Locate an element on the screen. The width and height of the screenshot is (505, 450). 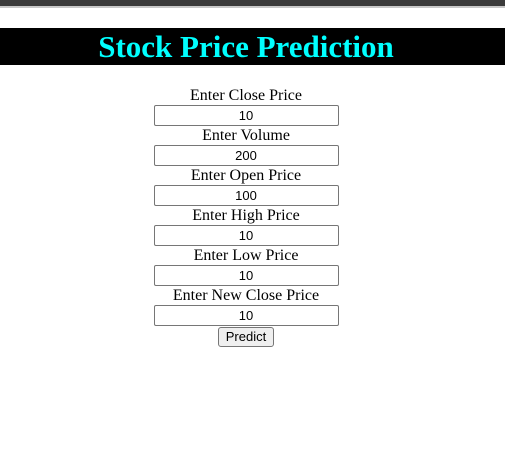
predict-button: Predict is located at coordinates (246, 337).